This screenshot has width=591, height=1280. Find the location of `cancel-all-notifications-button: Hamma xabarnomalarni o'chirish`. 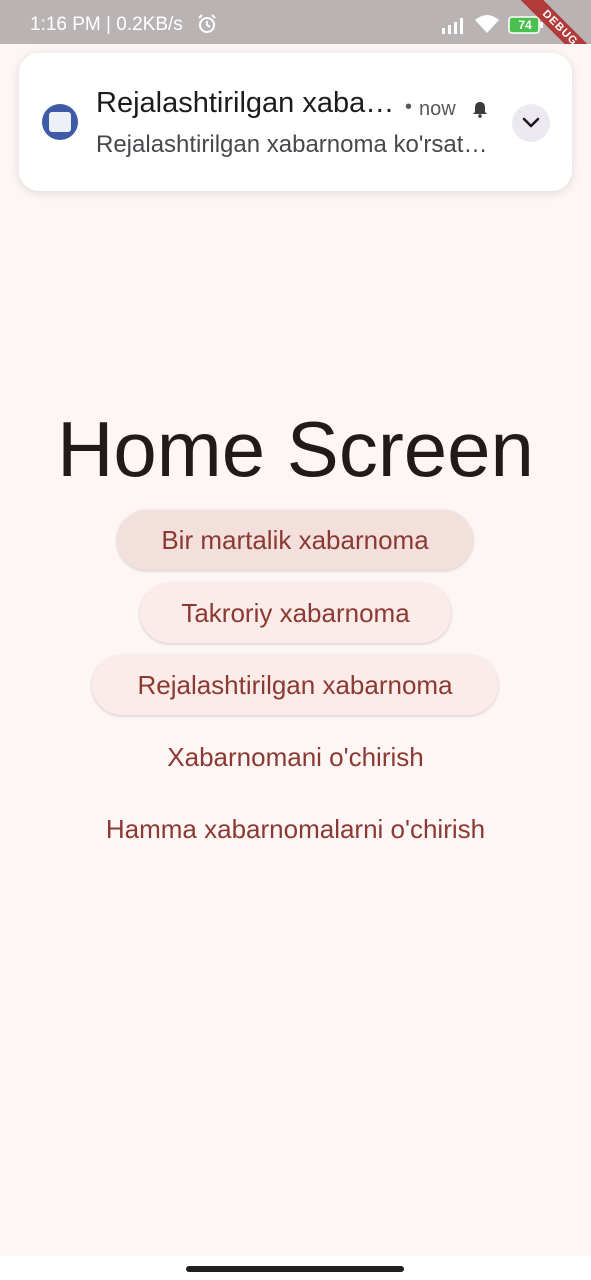

cancel-all-notifications-button: Hamma xabarnomalarni o'chirish is located at coordinates (295, 829).